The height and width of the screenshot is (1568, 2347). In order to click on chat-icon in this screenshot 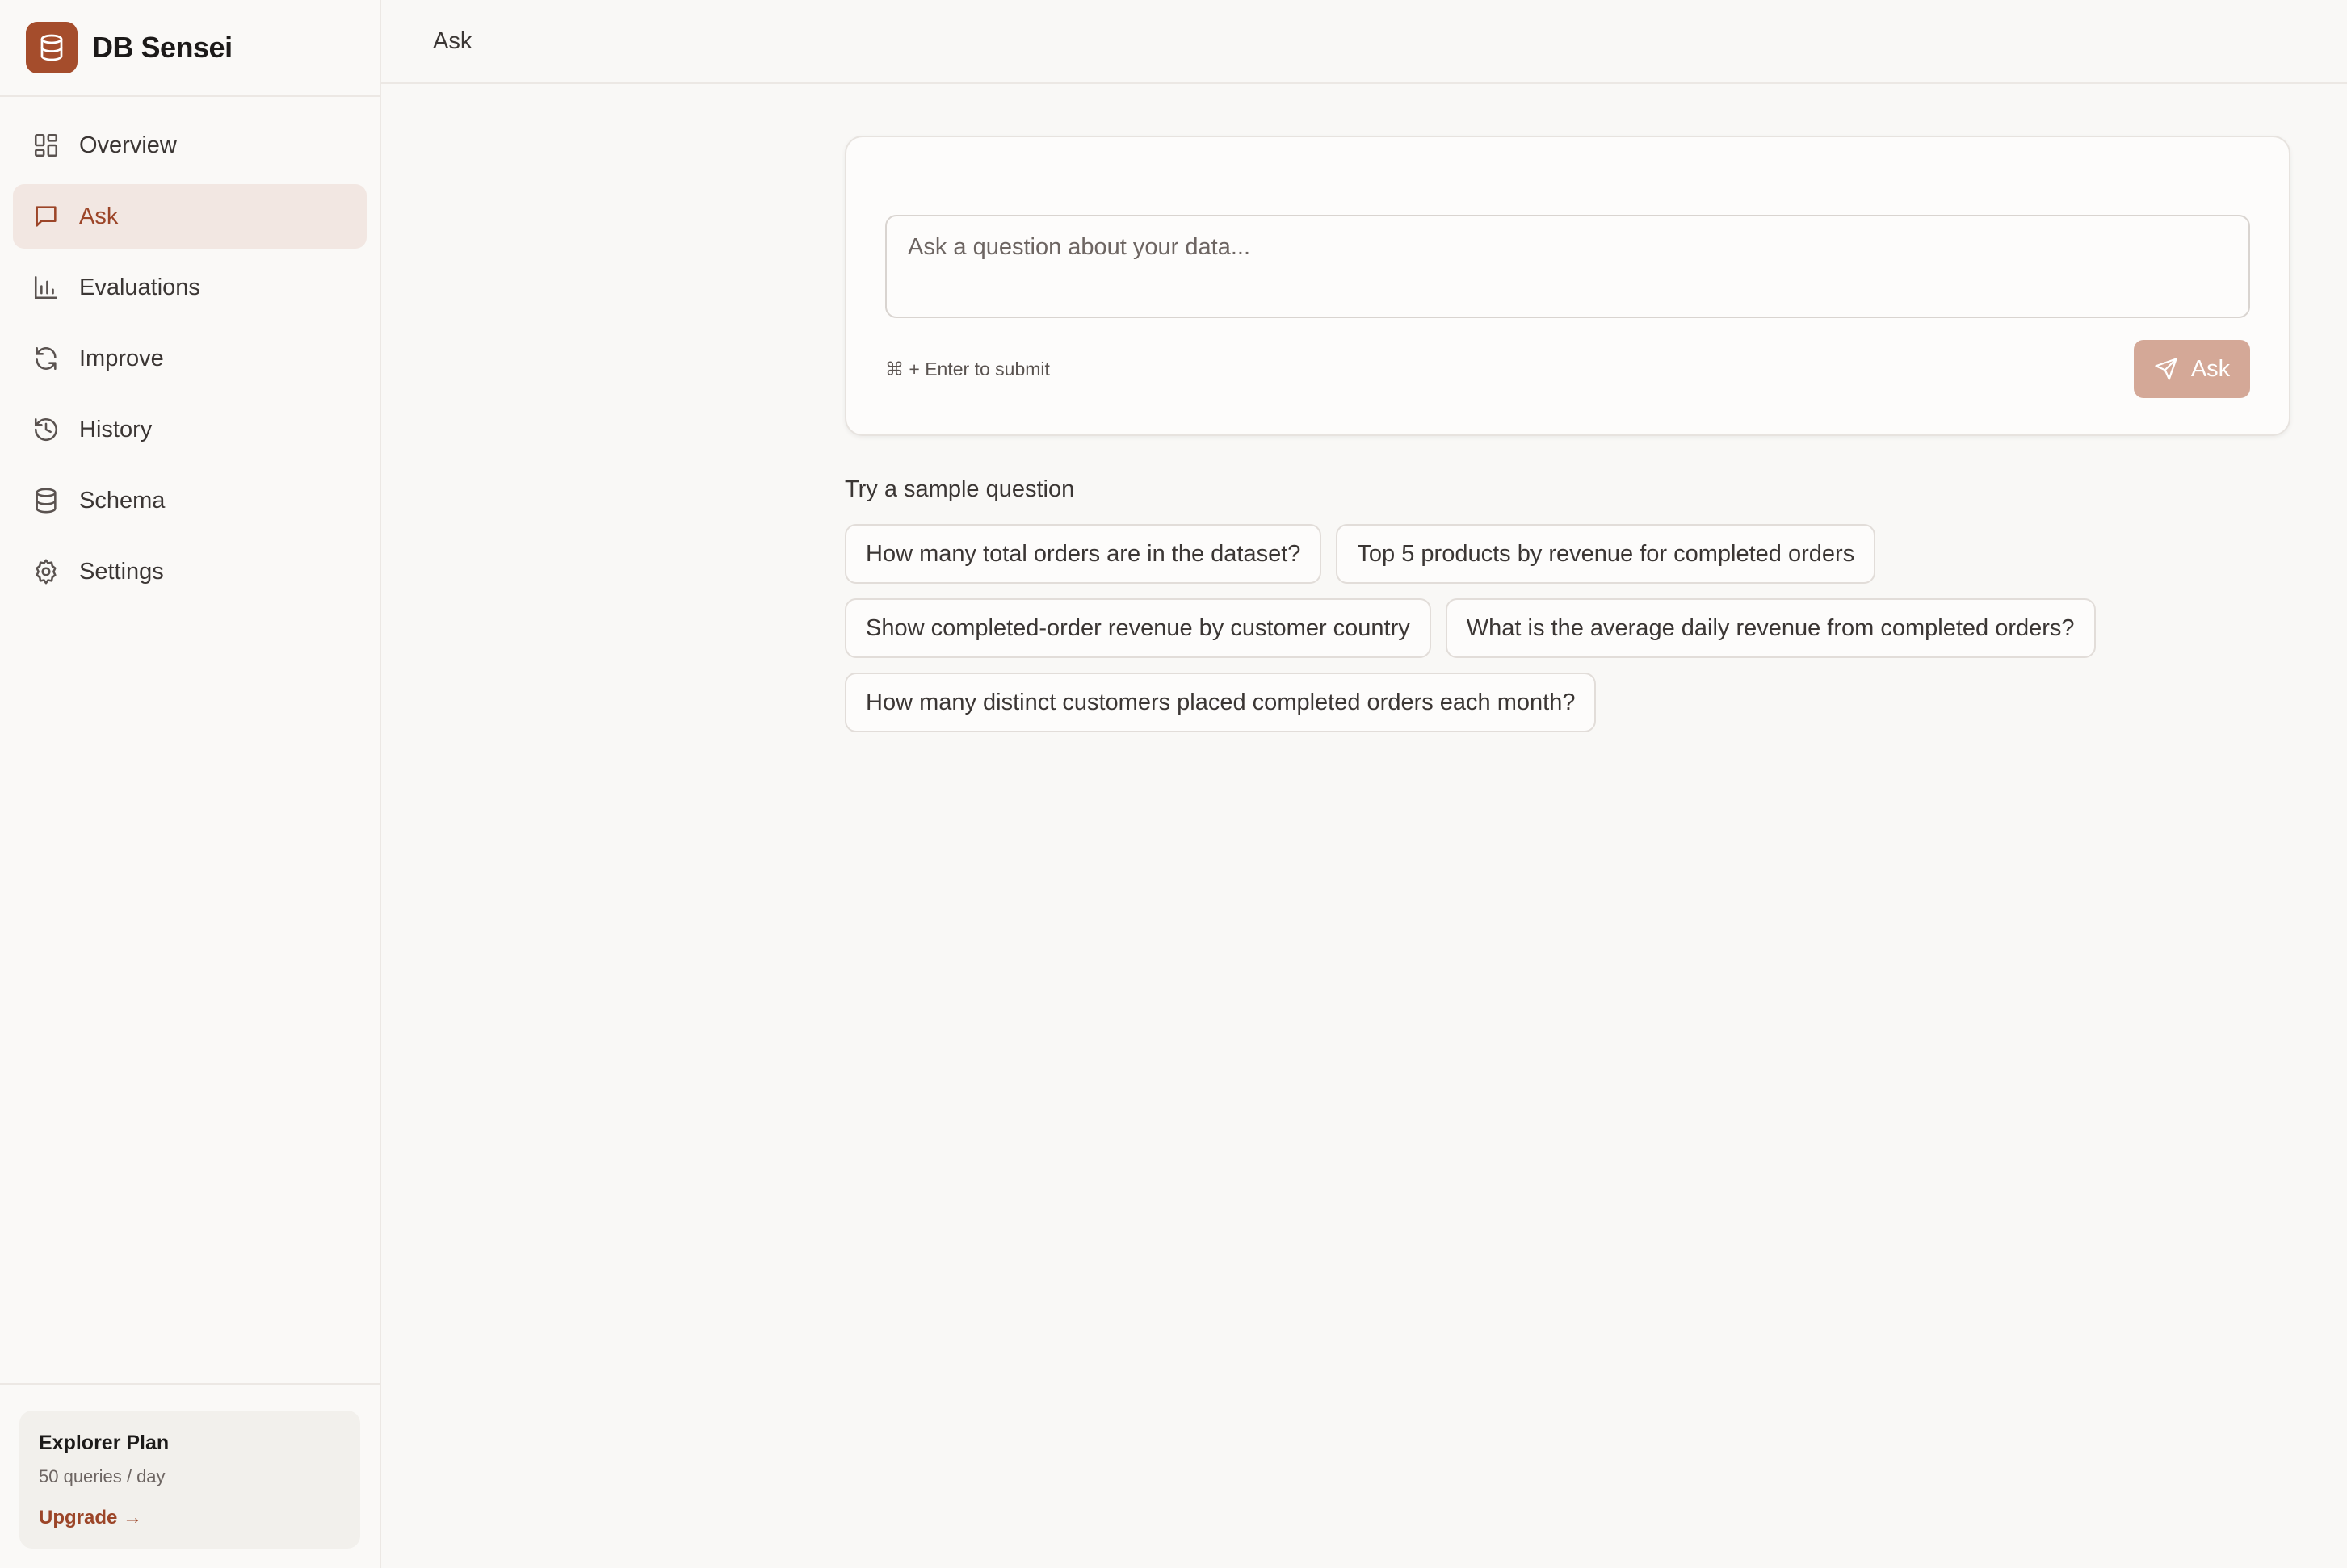, I will do `click(46, 216)`.